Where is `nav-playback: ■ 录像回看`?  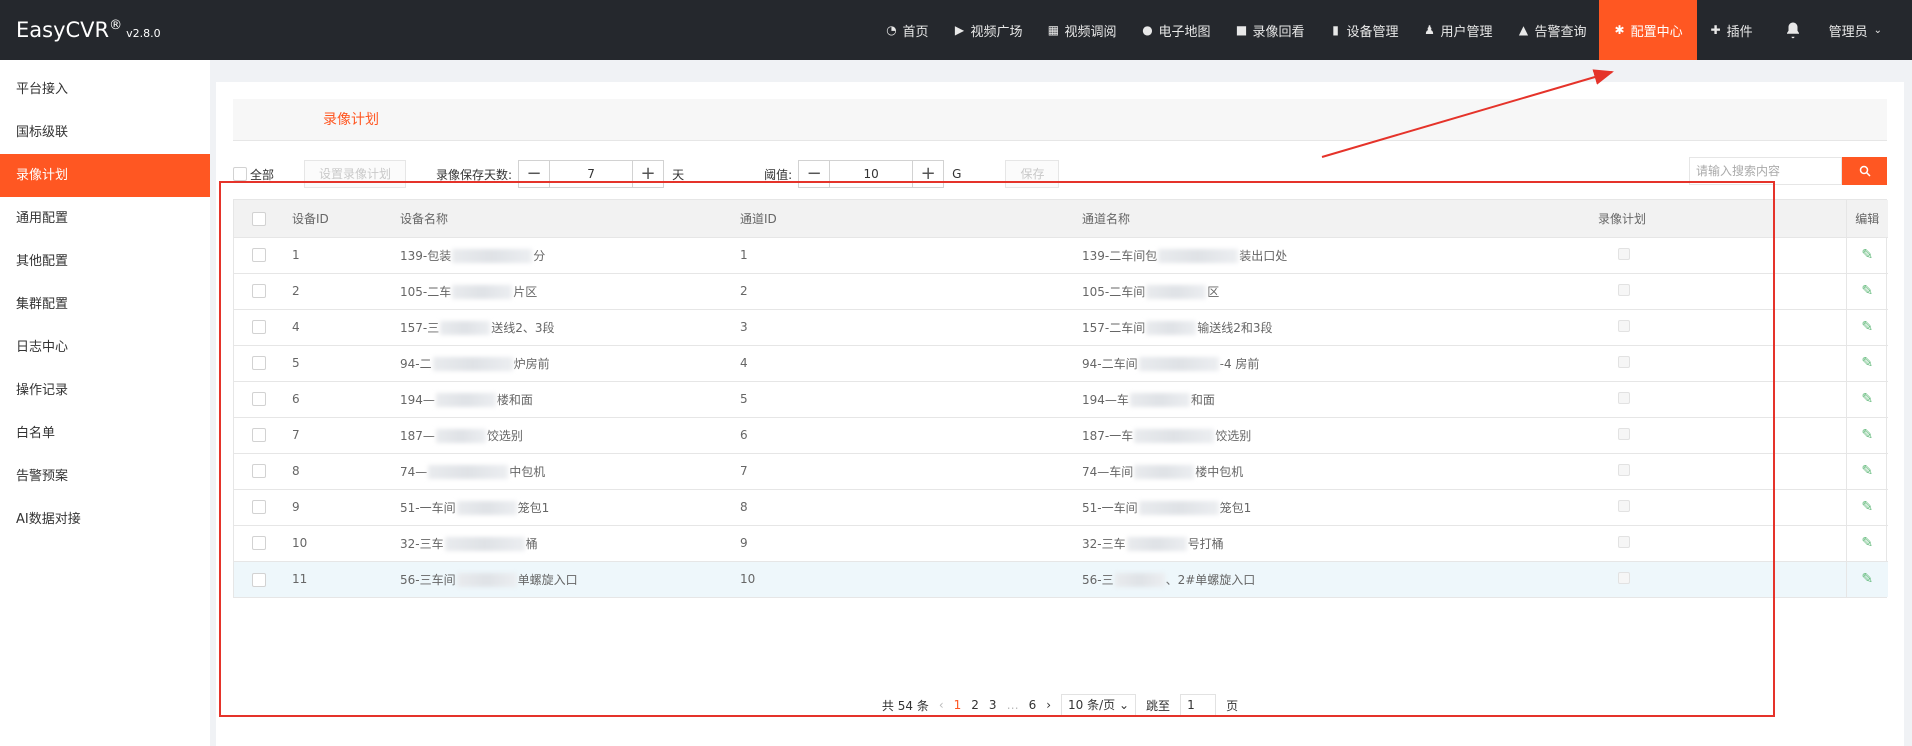
nav-playback: ■ 录像回看 is located at coordinates (1270, 30).